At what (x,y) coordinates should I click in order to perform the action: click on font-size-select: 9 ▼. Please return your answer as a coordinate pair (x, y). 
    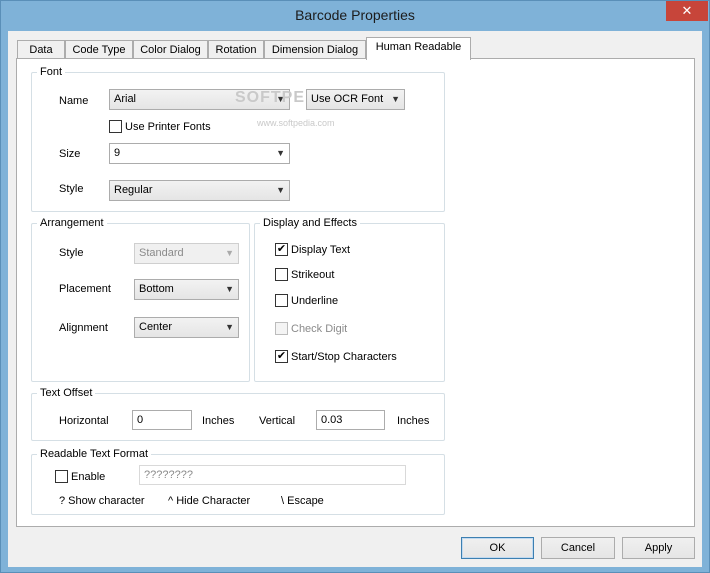
    Looking at the image, I should click on (199, 153).